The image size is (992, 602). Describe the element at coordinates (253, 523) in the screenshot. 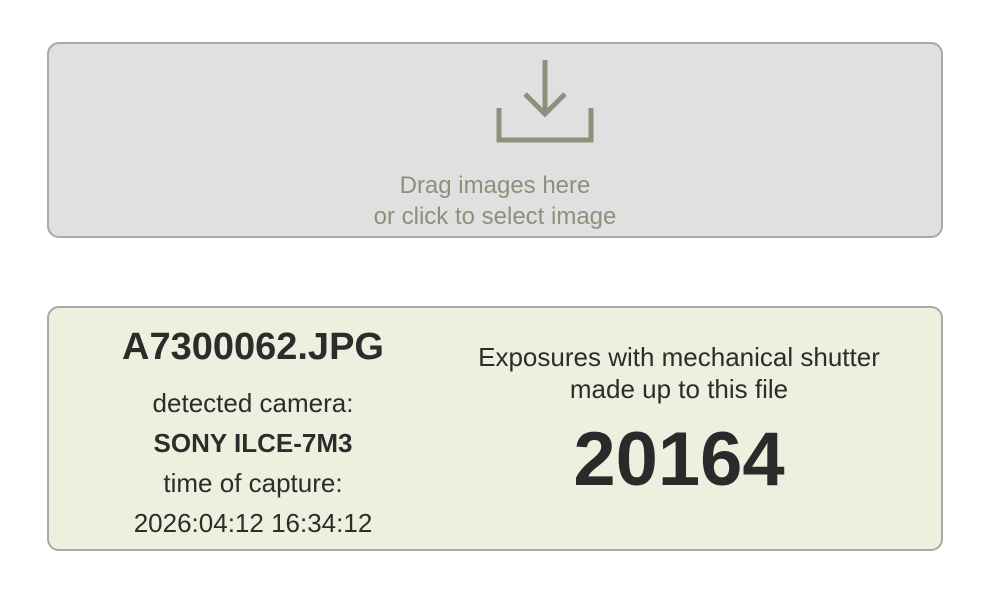

I see `capture-time: 2026:04:12 16:34:12` at that location.